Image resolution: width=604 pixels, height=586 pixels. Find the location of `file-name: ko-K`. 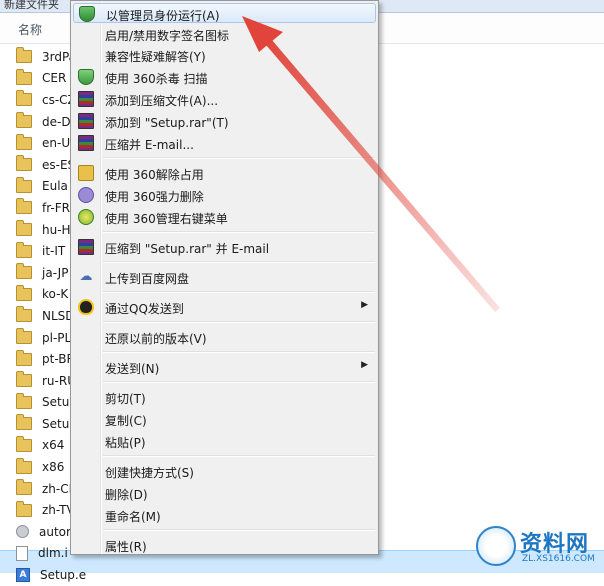

file-name: ko-K is located at coordinates (55, 294).